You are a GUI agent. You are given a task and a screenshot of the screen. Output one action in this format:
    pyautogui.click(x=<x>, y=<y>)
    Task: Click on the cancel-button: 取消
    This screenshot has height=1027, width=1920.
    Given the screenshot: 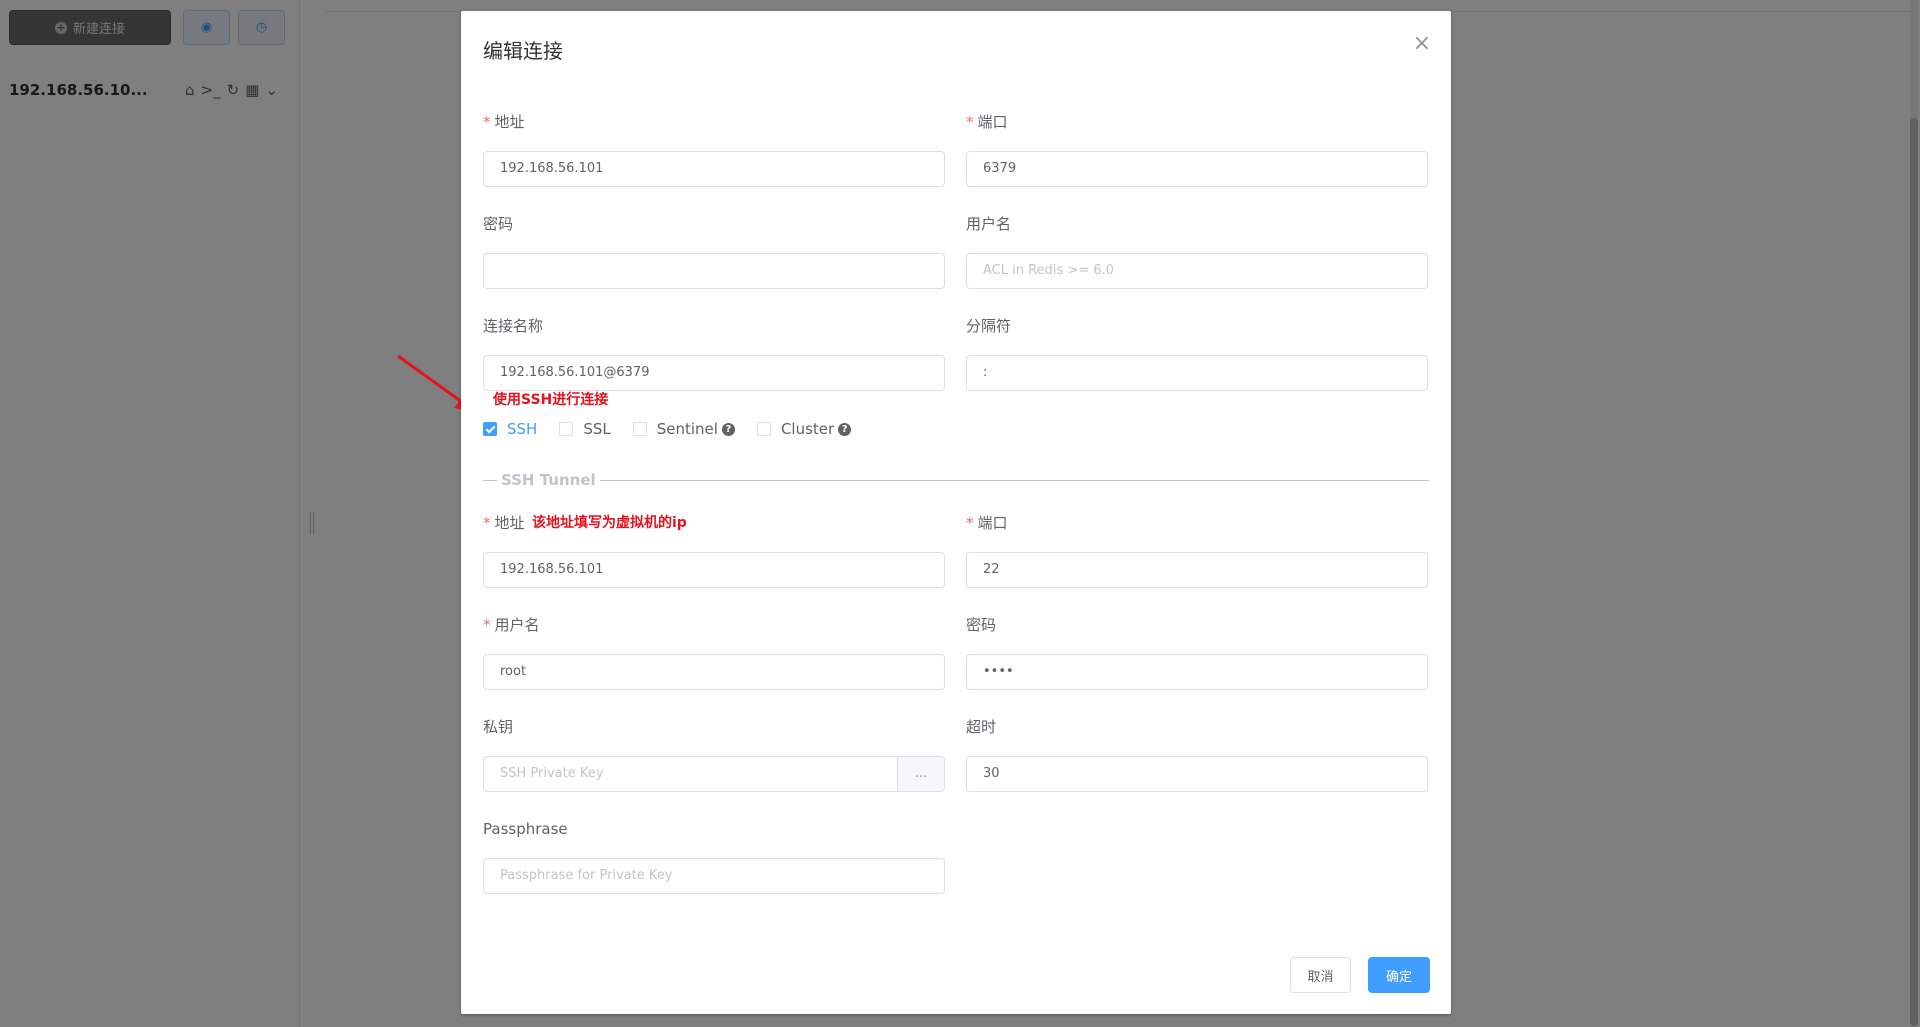 What is the action you would take?
    pyautogui.click(x=1320, y=975)
    